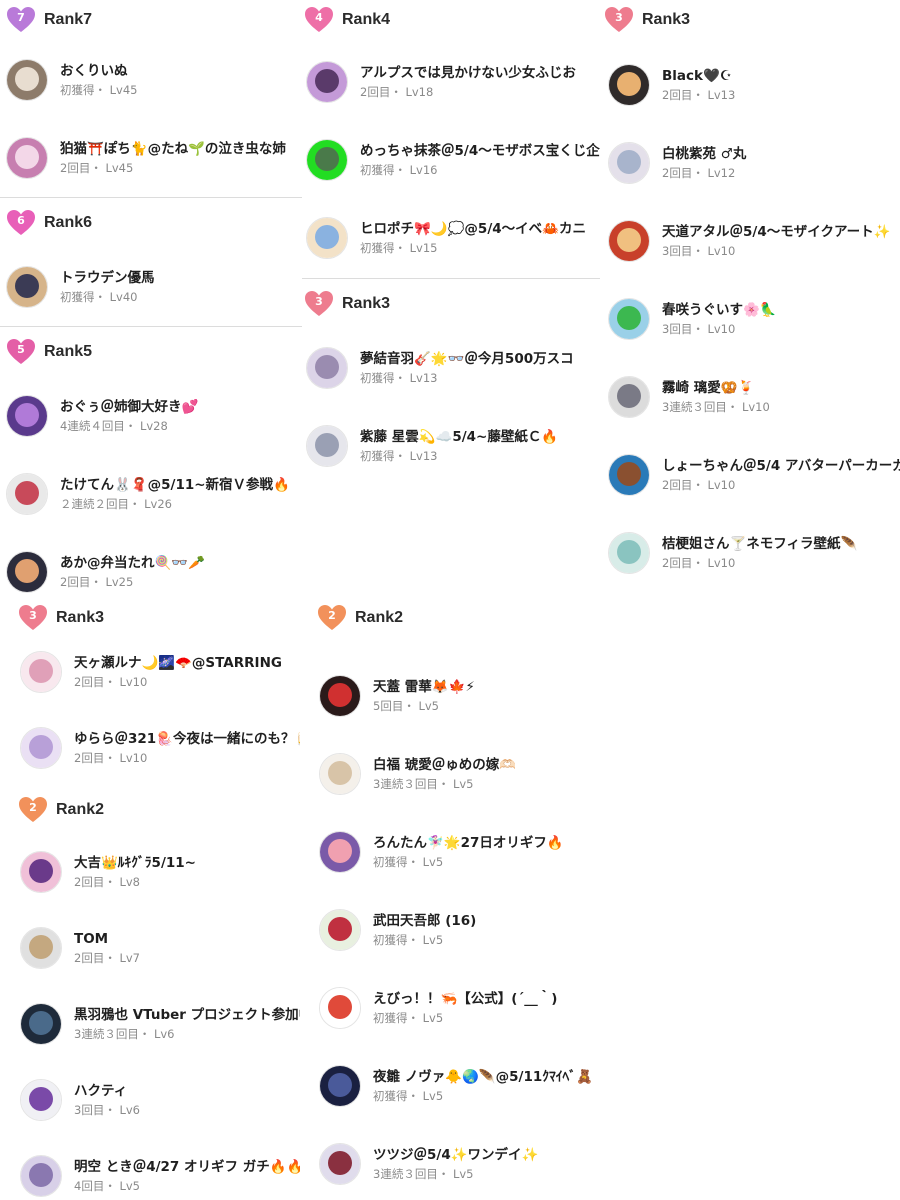  What do you see at coordinates (132, 562) in the screenshot?
I see `user-name: あか@弁当たれ🍭👓🥕` at bounding box center [132, 562].